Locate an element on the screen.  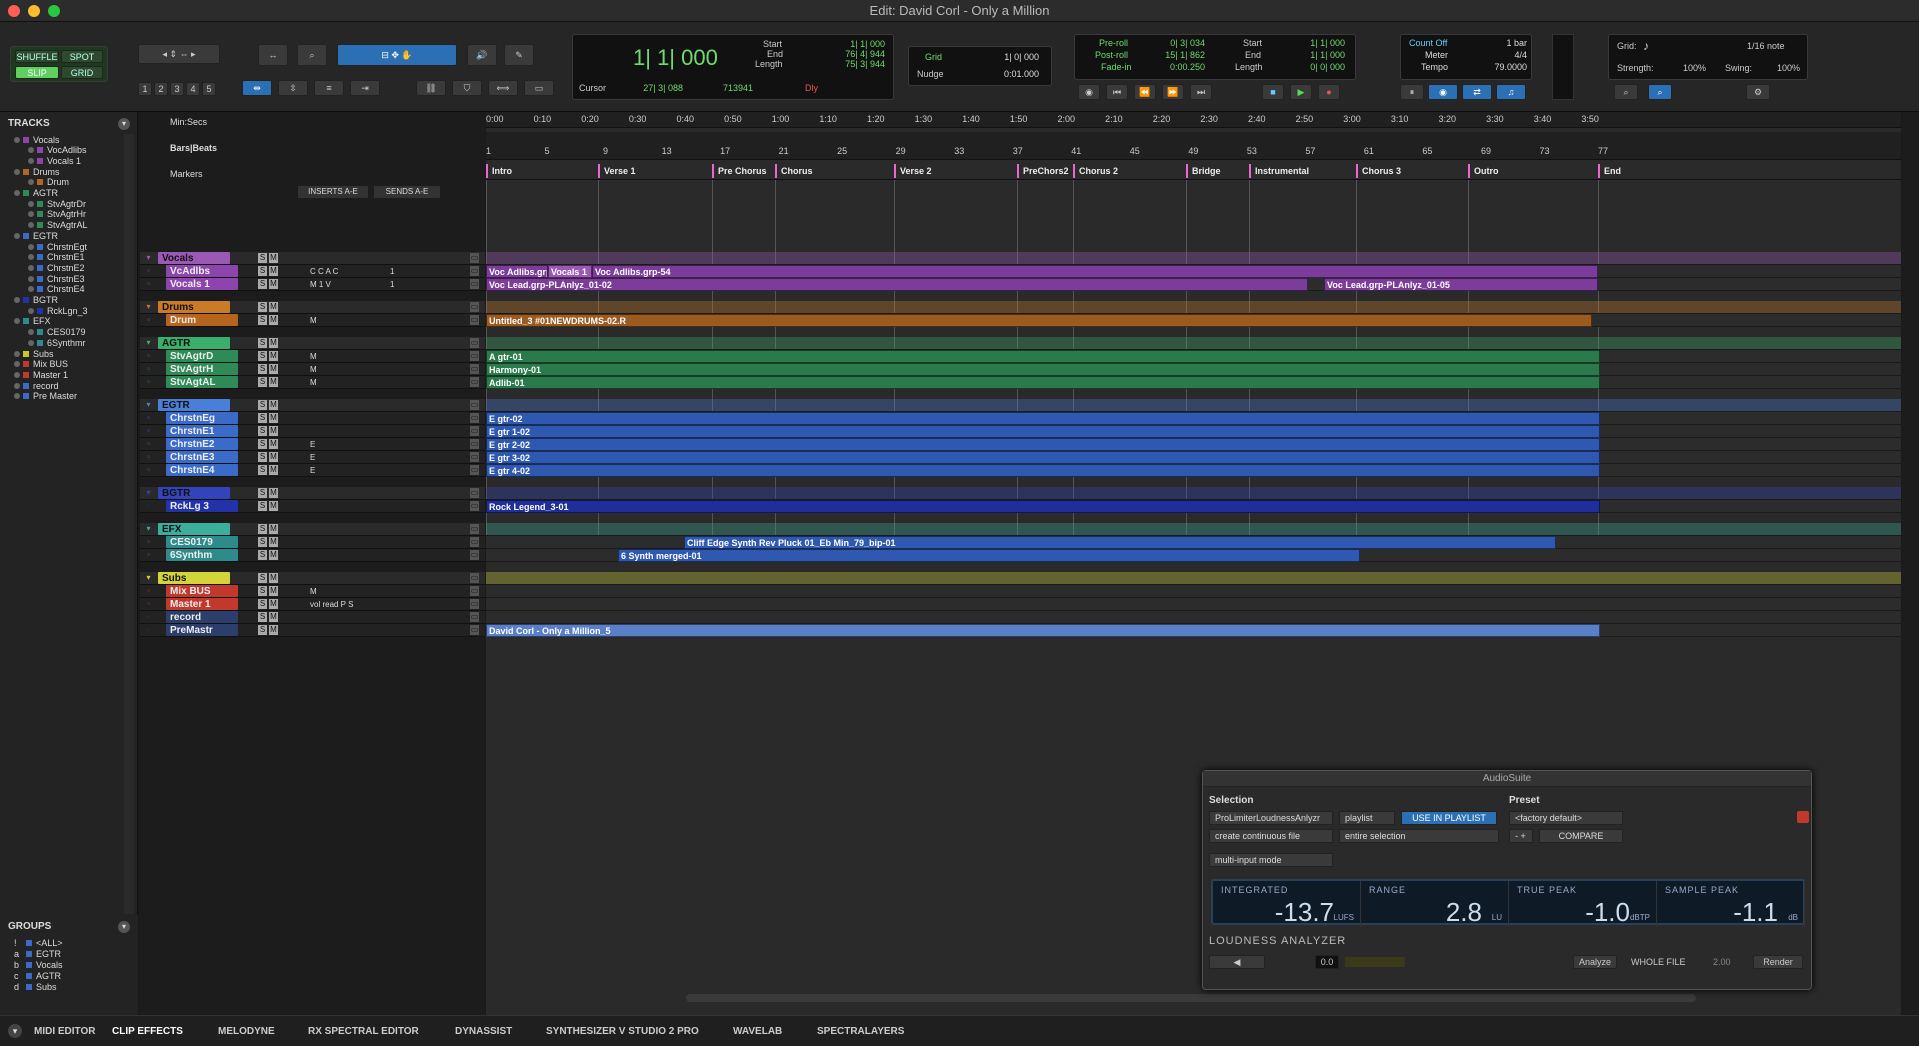
track-header: ◦ Master 1 S Mvol read P S ▭ is located at coordinates (312, 604).